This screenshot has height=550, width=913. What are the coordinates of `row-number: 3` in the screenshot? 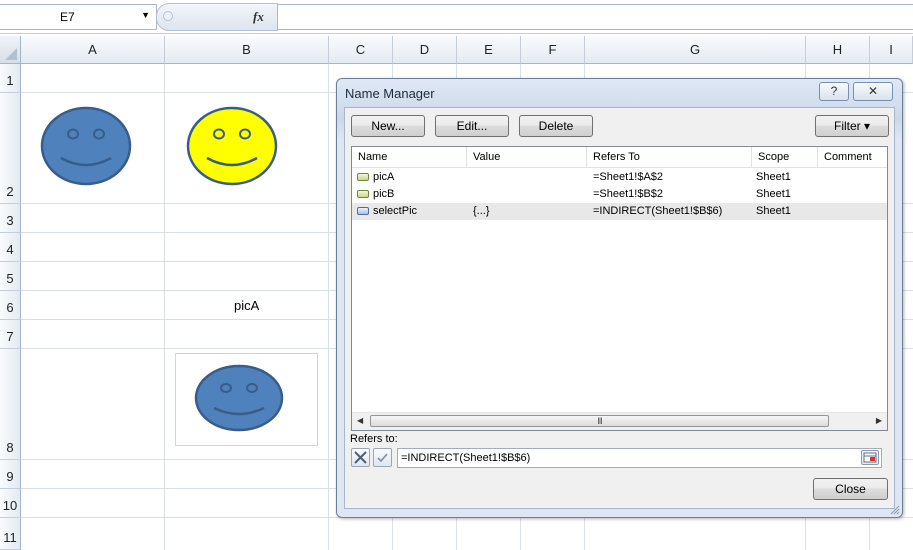 It's located at (10, 220).